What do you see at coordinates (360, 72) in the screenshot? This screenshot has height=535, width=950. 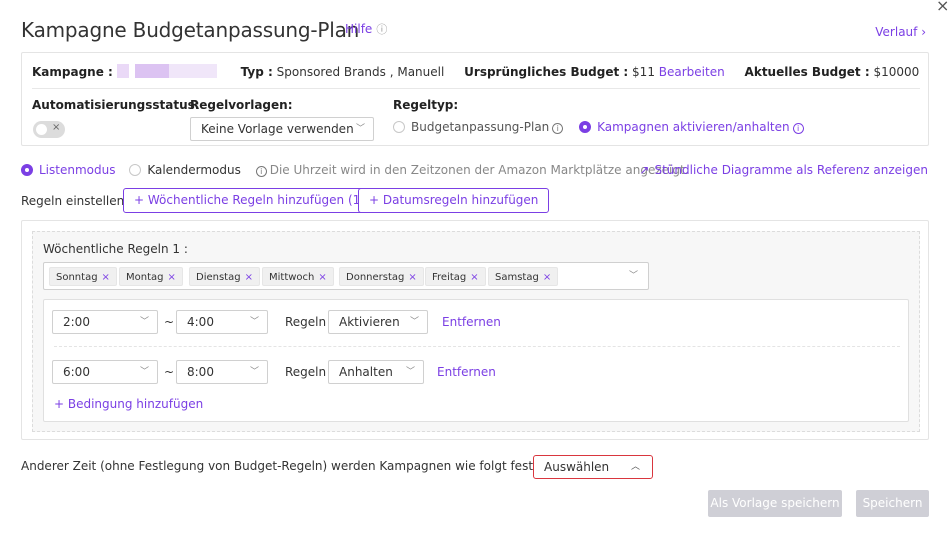 I see `type-value: Sponsored Brands , Manuell` at bounding box center [360, 72].